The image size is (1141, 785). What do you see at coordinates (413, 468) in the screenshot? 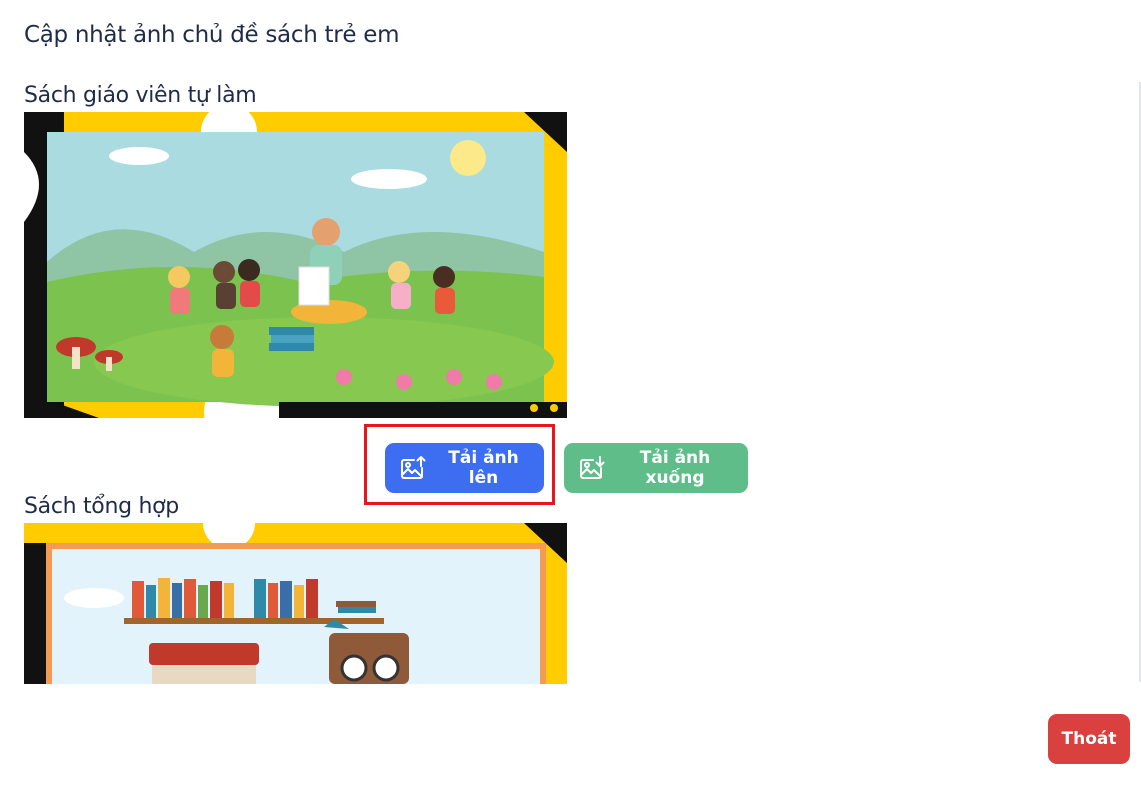
I see `image-upload-icon` at bounding box center [413, 468].